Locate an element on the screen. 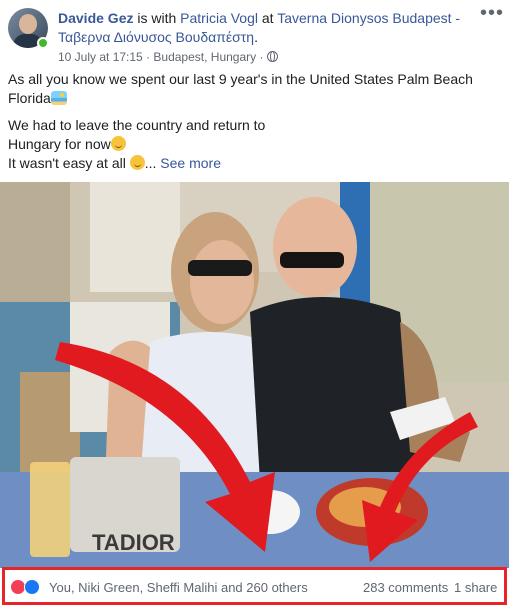 The height and width of the screenshot is (608, 509). post-date-link: 10 July at 17:15 is located at coordinates (100, 57).